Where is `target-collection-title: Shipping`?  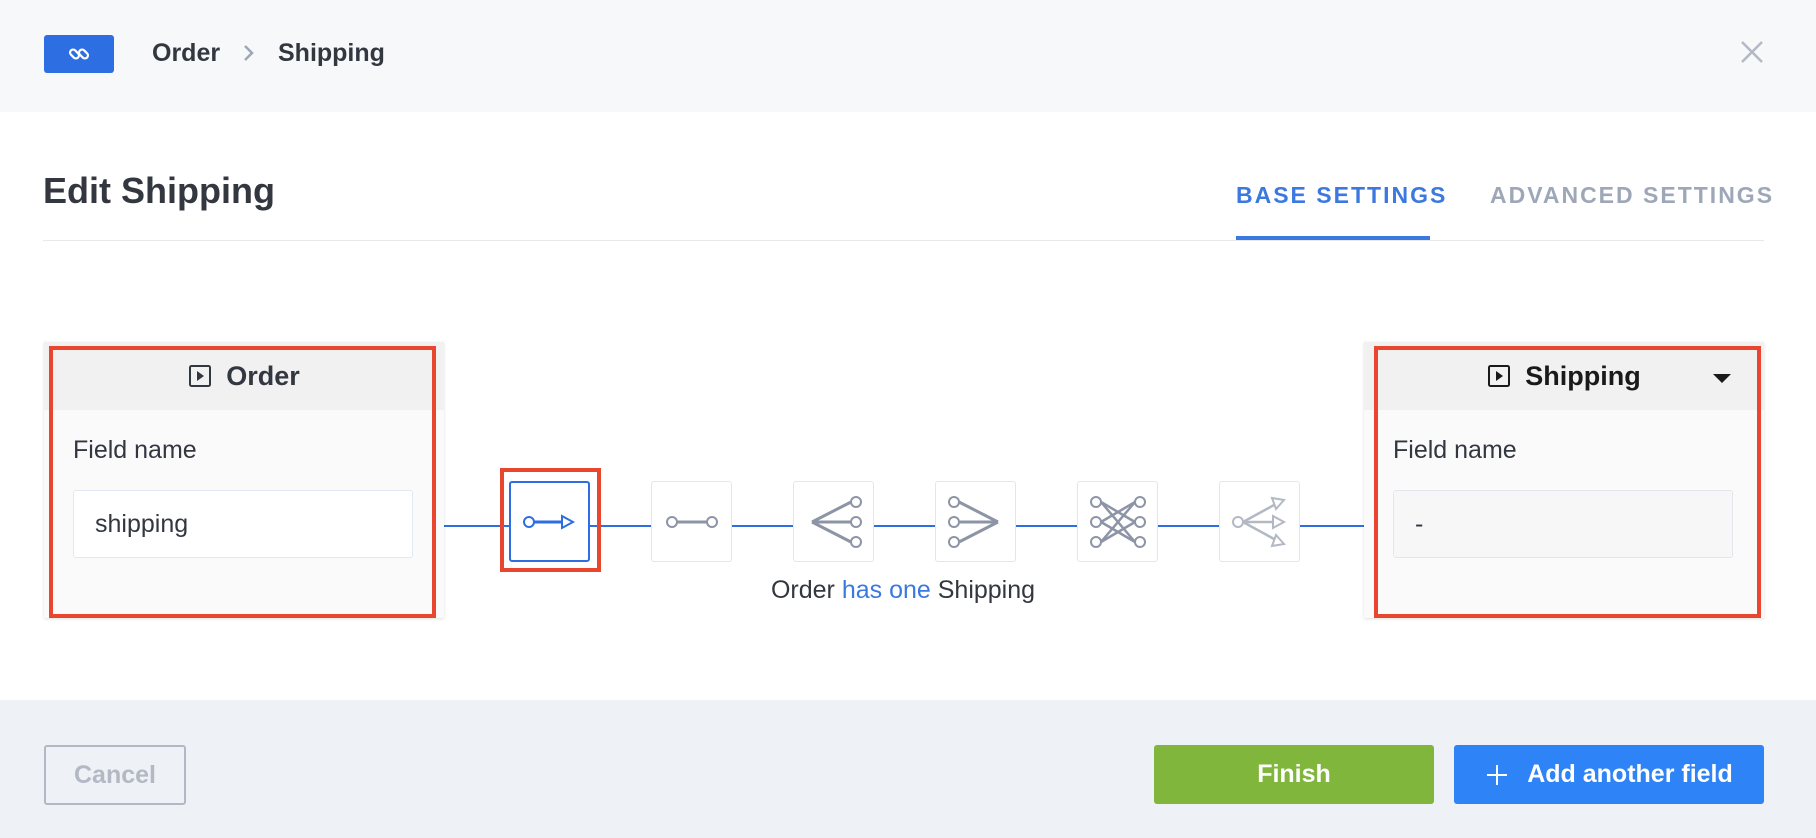 target-collection-title: Shipping is located at coordinates (1583, 375).